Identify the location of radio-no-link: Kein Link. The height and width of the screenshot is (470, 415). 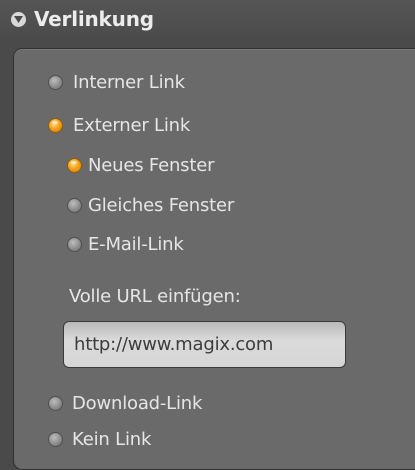
(99, 439).